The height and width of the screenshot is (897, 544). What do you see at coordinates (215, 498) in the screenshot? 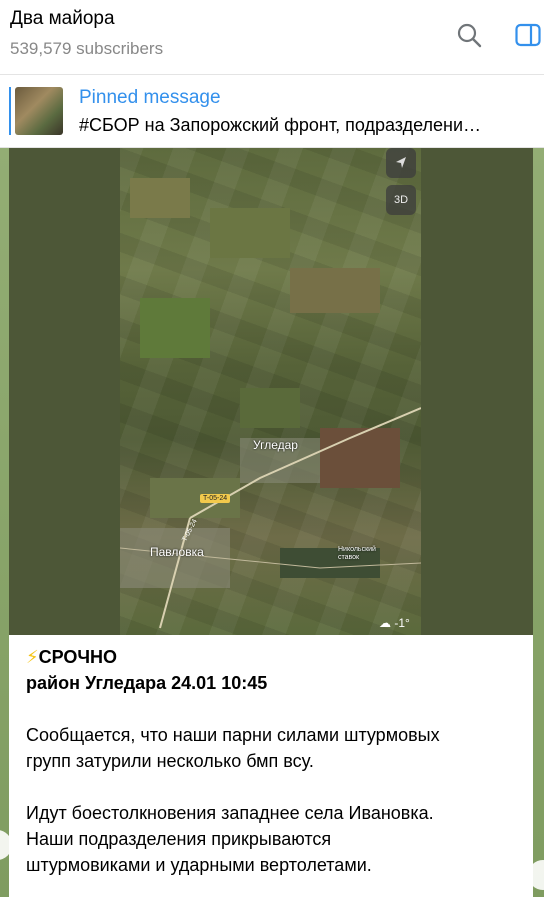
I see `road-sign: T-05-24` at bounding box center [215, 498].